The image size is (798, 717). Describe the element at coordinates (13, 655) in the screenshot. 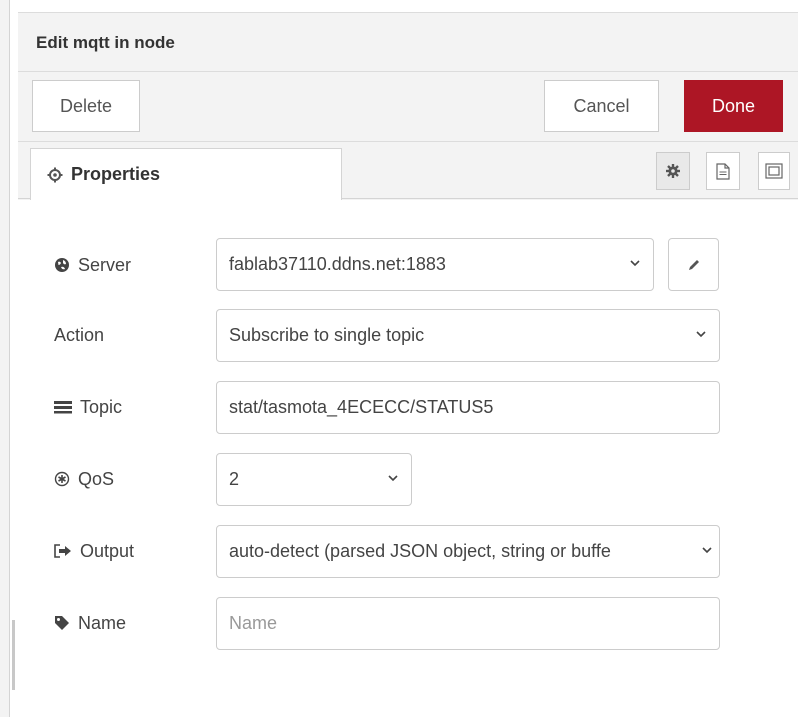

I see `resize-handle` at that location.